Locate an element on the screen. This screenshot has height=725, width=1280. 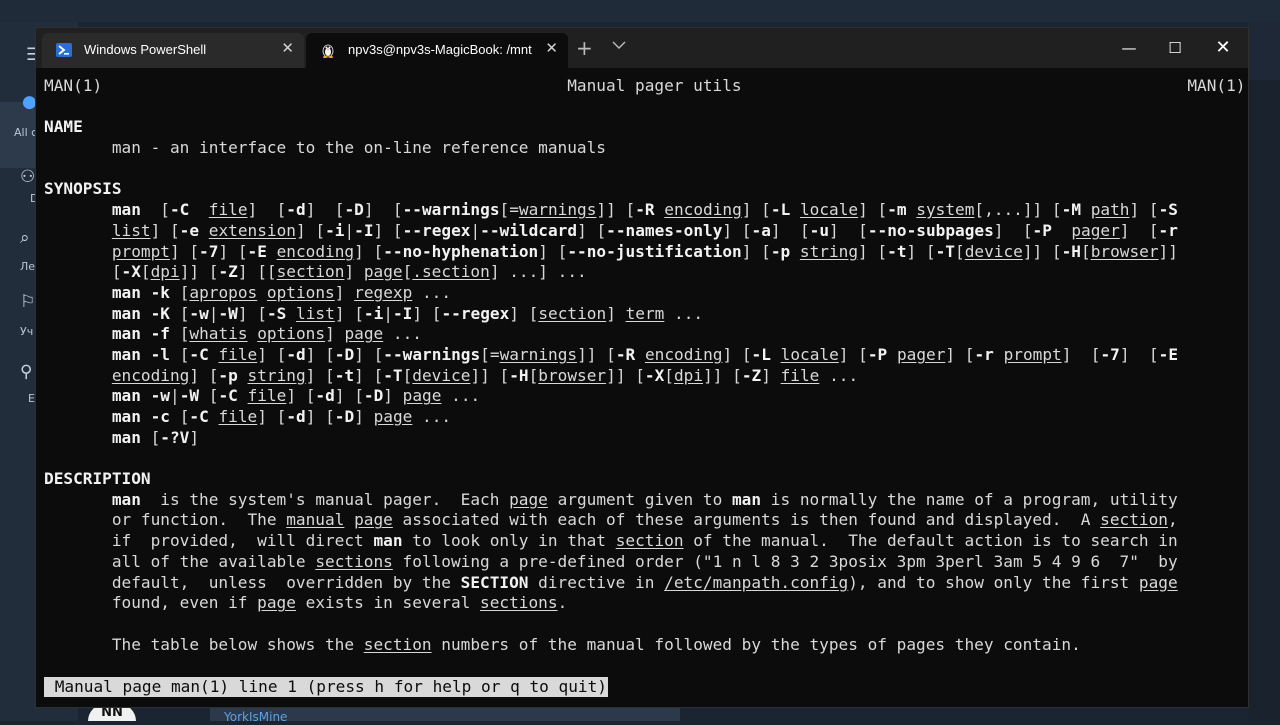
text-segment: found, even if is located at coordinates (151, 603).